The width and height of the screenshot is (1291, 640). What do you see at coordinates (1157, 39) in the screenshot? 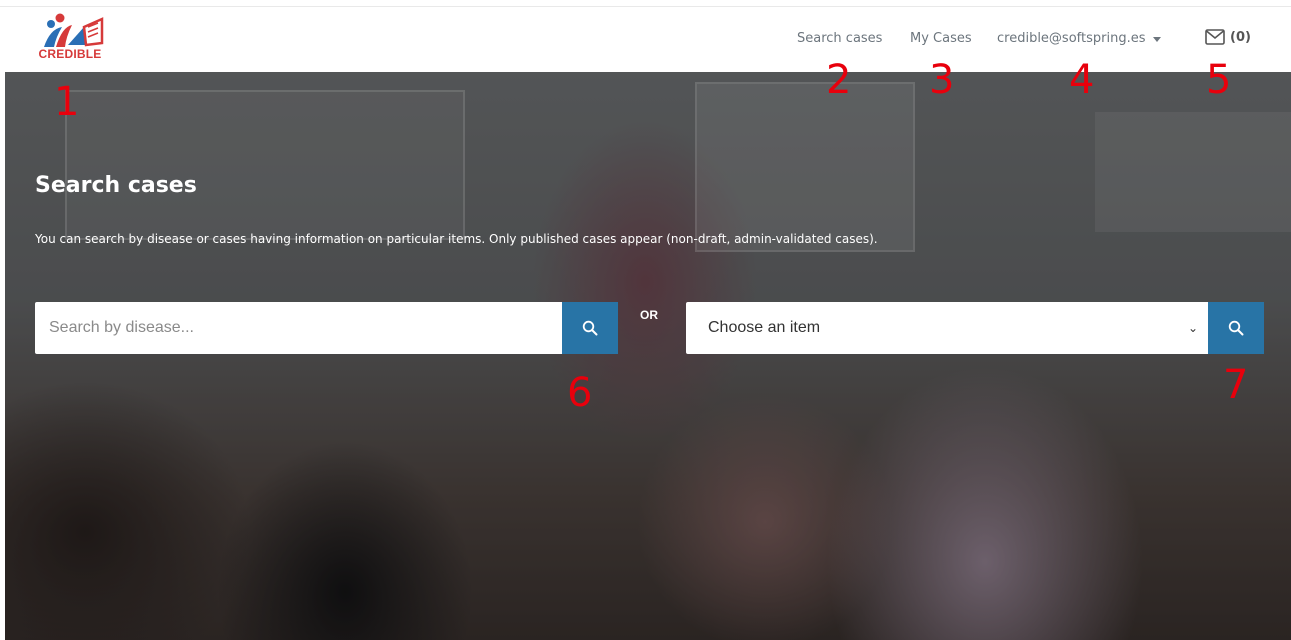
I see `caret-down-icon` at bounding box center [1157, 39].